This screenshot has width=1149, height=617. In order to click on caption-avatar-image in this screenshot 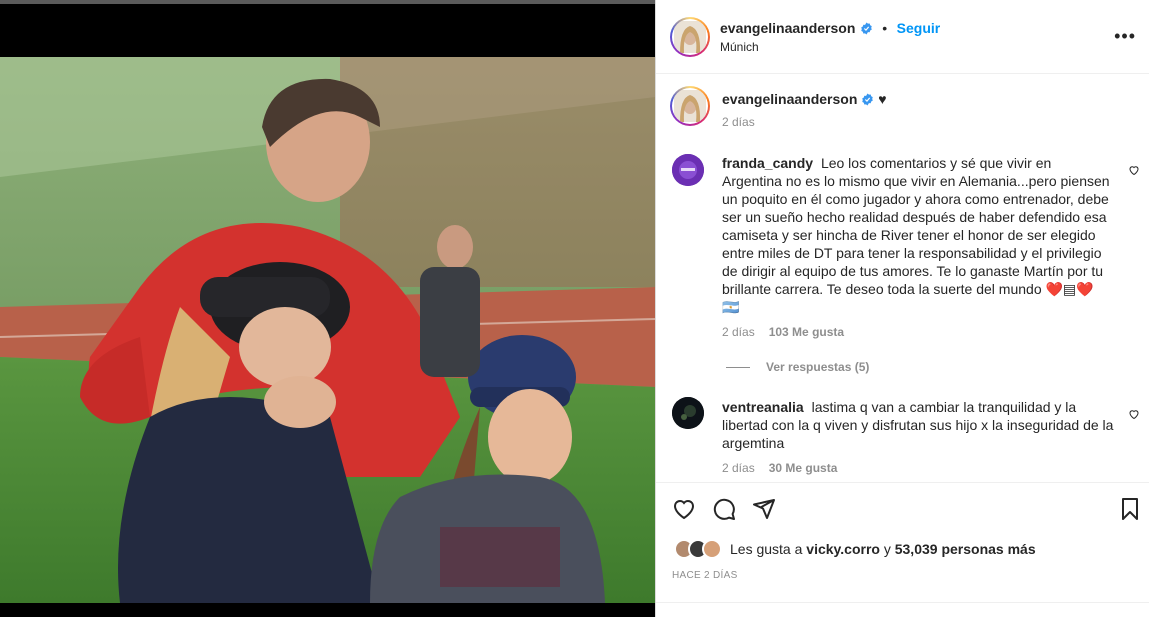, I will do `click(690, 106)`.